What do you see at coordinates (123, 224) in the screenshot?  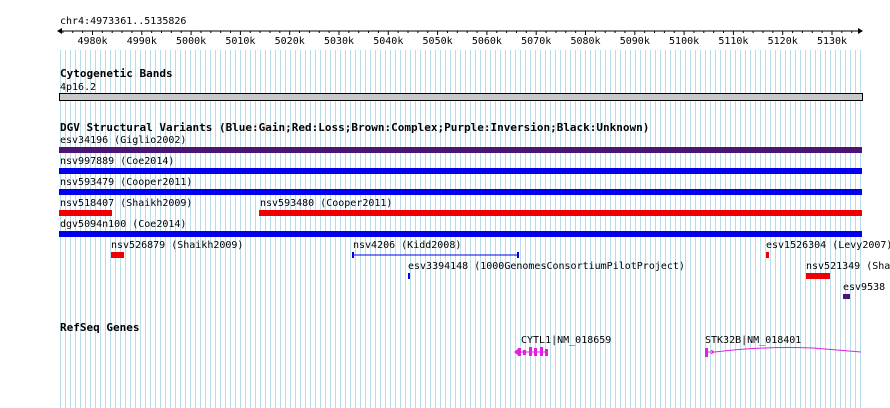 I see `variant-label: dgv5094n100 (Coe2014)` at bounding box center [123, 224].